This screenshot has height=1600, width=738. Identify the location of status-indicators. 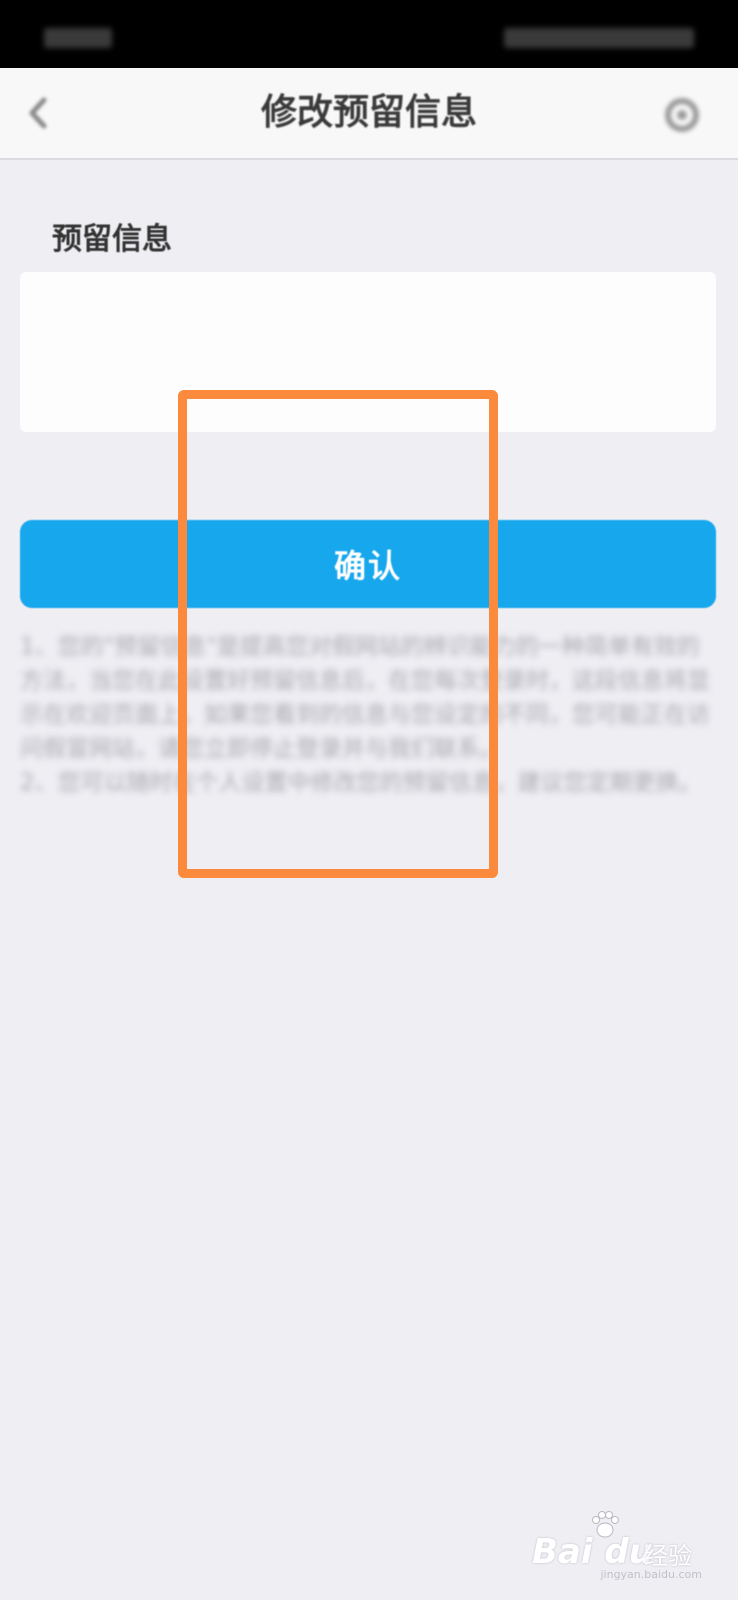
(599, 38).